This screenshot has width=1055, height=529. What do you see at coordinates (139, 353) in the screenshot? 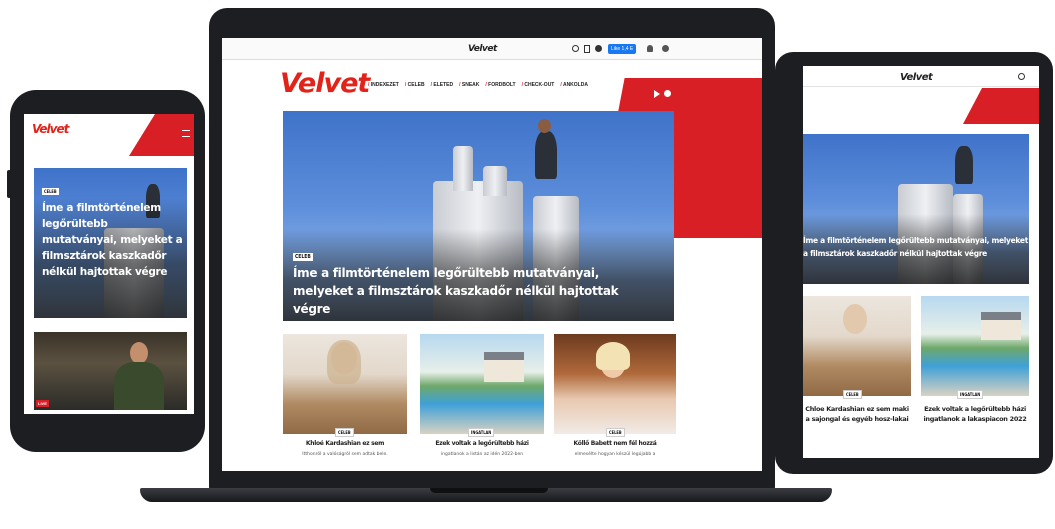
I see `phone-second-head` at bounding box center [139, 353].